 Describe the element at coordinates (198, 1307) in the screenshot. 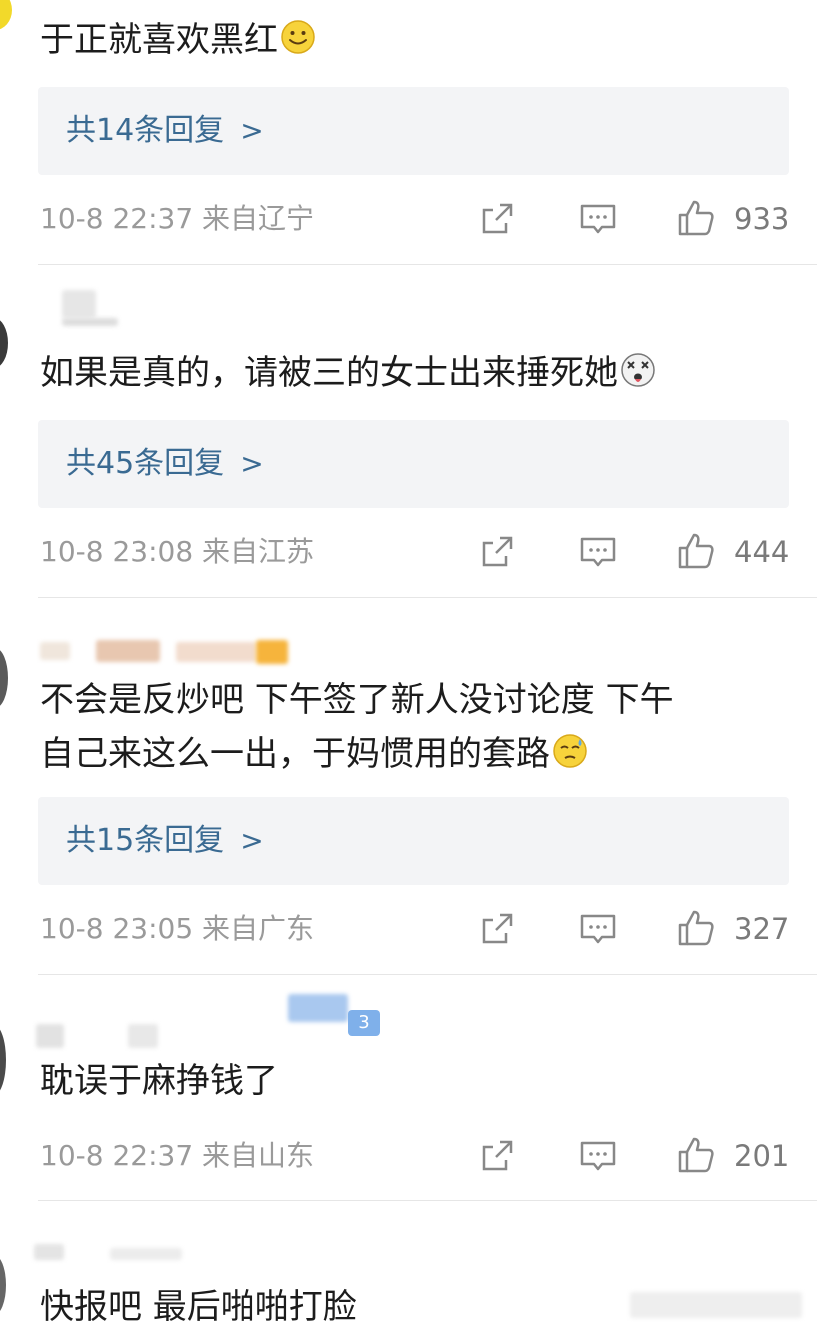

I see `comment-text: 快报吧 最后啪啪打脸` at that location.